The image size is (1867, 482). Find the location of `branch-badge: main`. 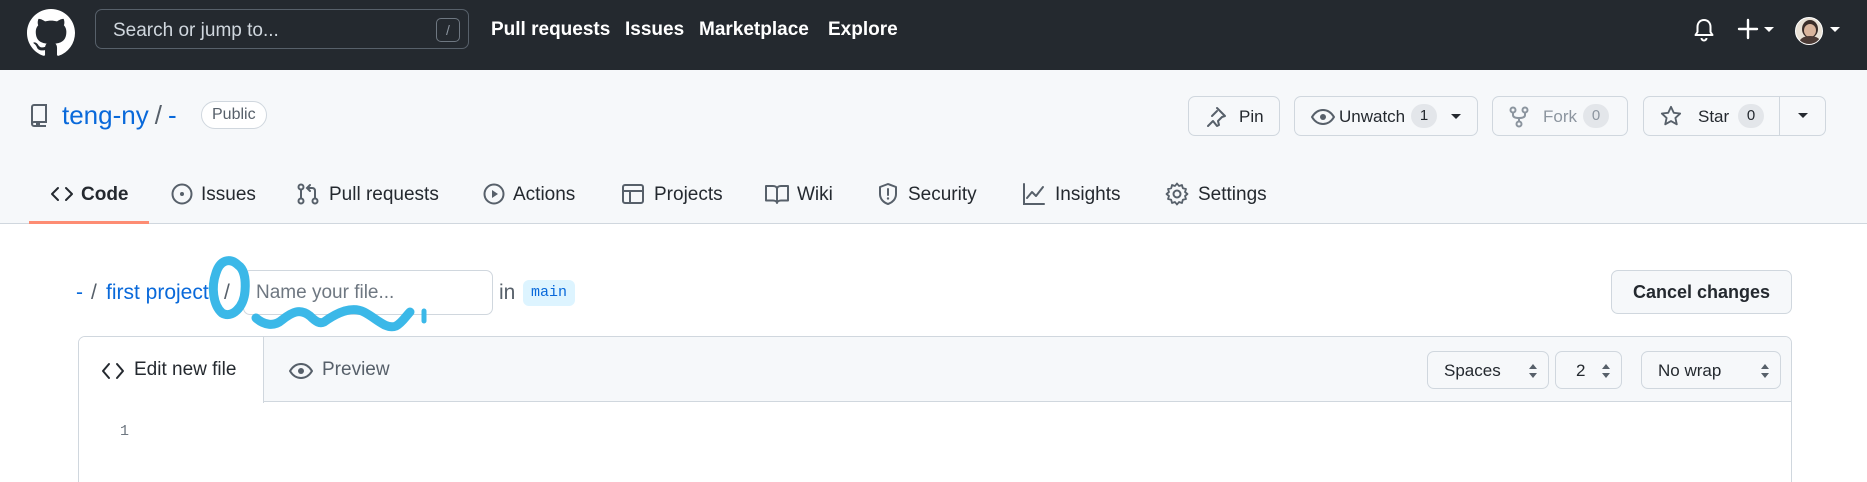

branch-badge: main is located at coordinates (549, 293).